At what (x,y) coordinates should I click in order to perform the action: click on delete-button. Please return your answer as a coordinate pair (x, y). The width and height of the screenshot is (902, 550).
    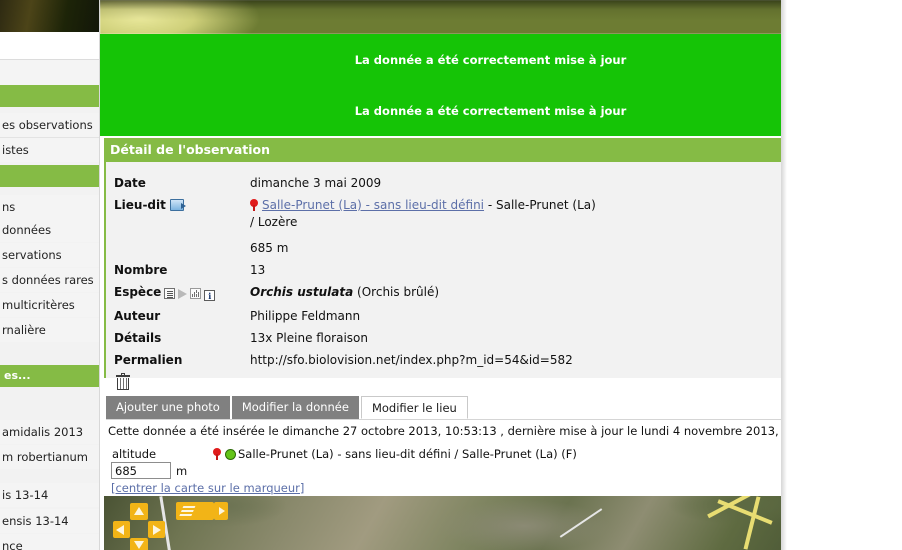
    Looking at the image, I should click on (123, 383).